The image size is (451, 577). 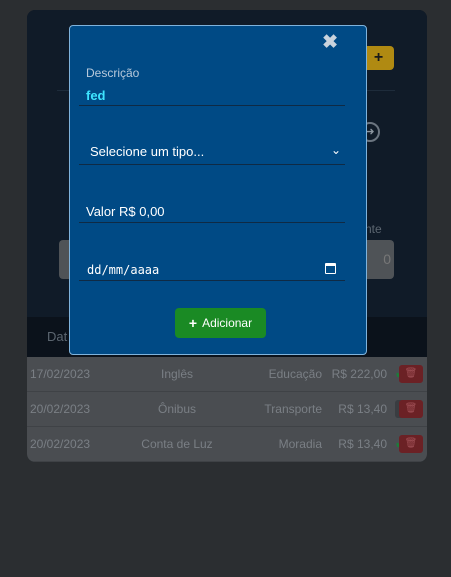 I want to click on description-input: fed, so click(x=212, y=96).